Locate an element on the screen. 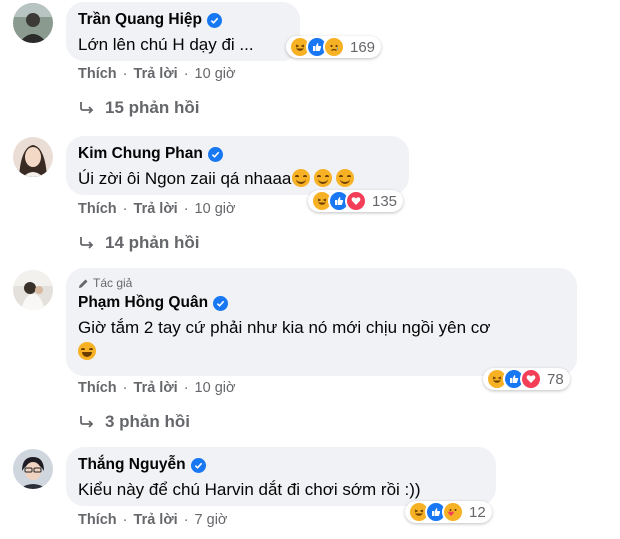 The image size is (620, 539). comment-author: Thắng Nguyễn is located at coordinates (132, 465).